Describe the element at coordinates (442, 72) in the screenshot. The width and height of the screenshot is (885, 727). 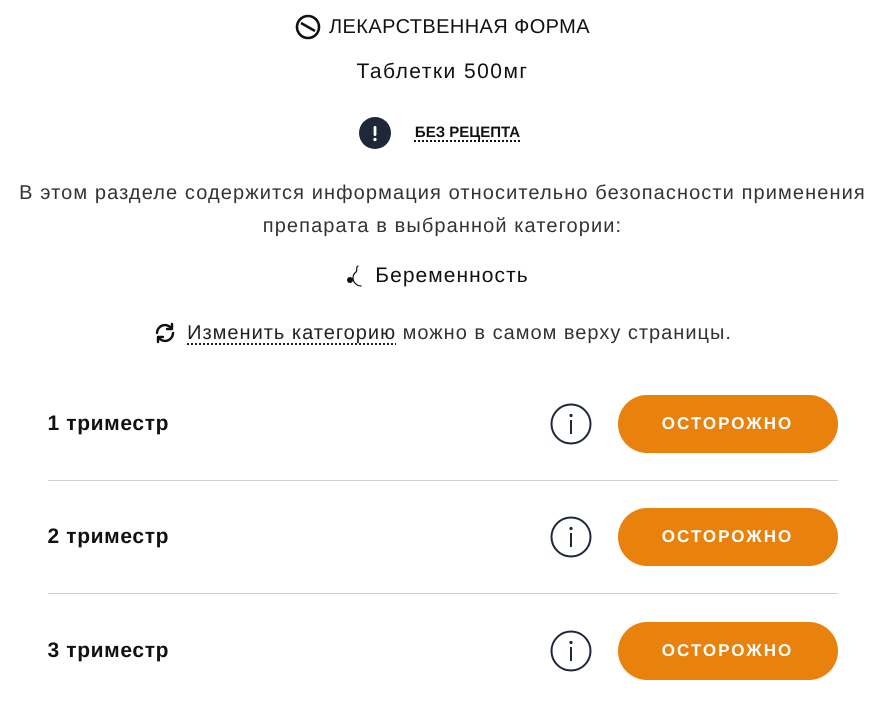
I see `dosage-form-value: Таблетки 500мг` at that location.